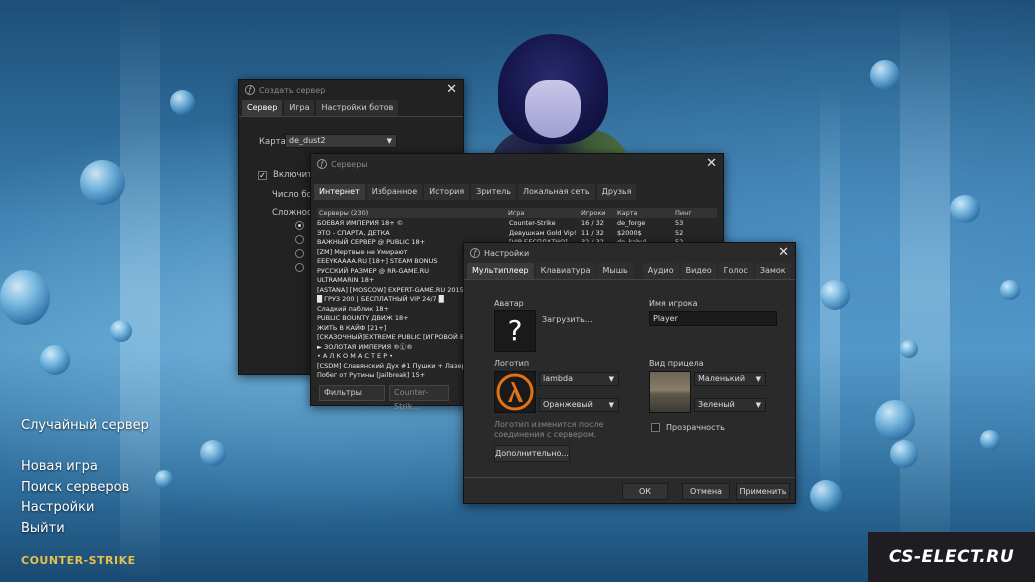 This screenshot has width=1035, height=582. Describe the element at coordinates (706, 491) in the screenshot. I see `cancel-button: Отмена` at that location.